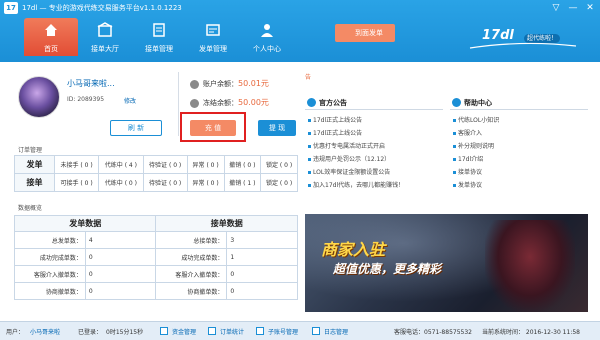 This screenshot has height=340, width=600. What do you see at coordinates (125, 332) in the screenshot?
I see `status-login-time: 0时15分15秒` at bounding box center [125, 332].